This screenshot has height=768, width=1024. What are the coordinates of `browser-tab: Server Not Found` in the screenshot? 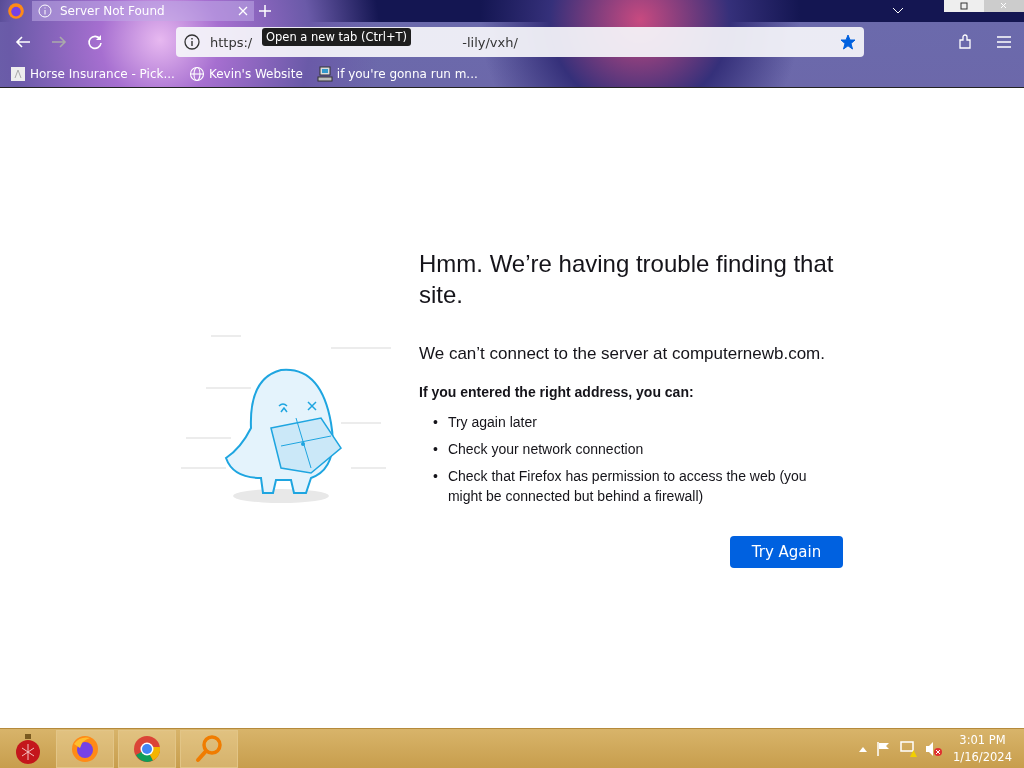 It's located at (143, 11).